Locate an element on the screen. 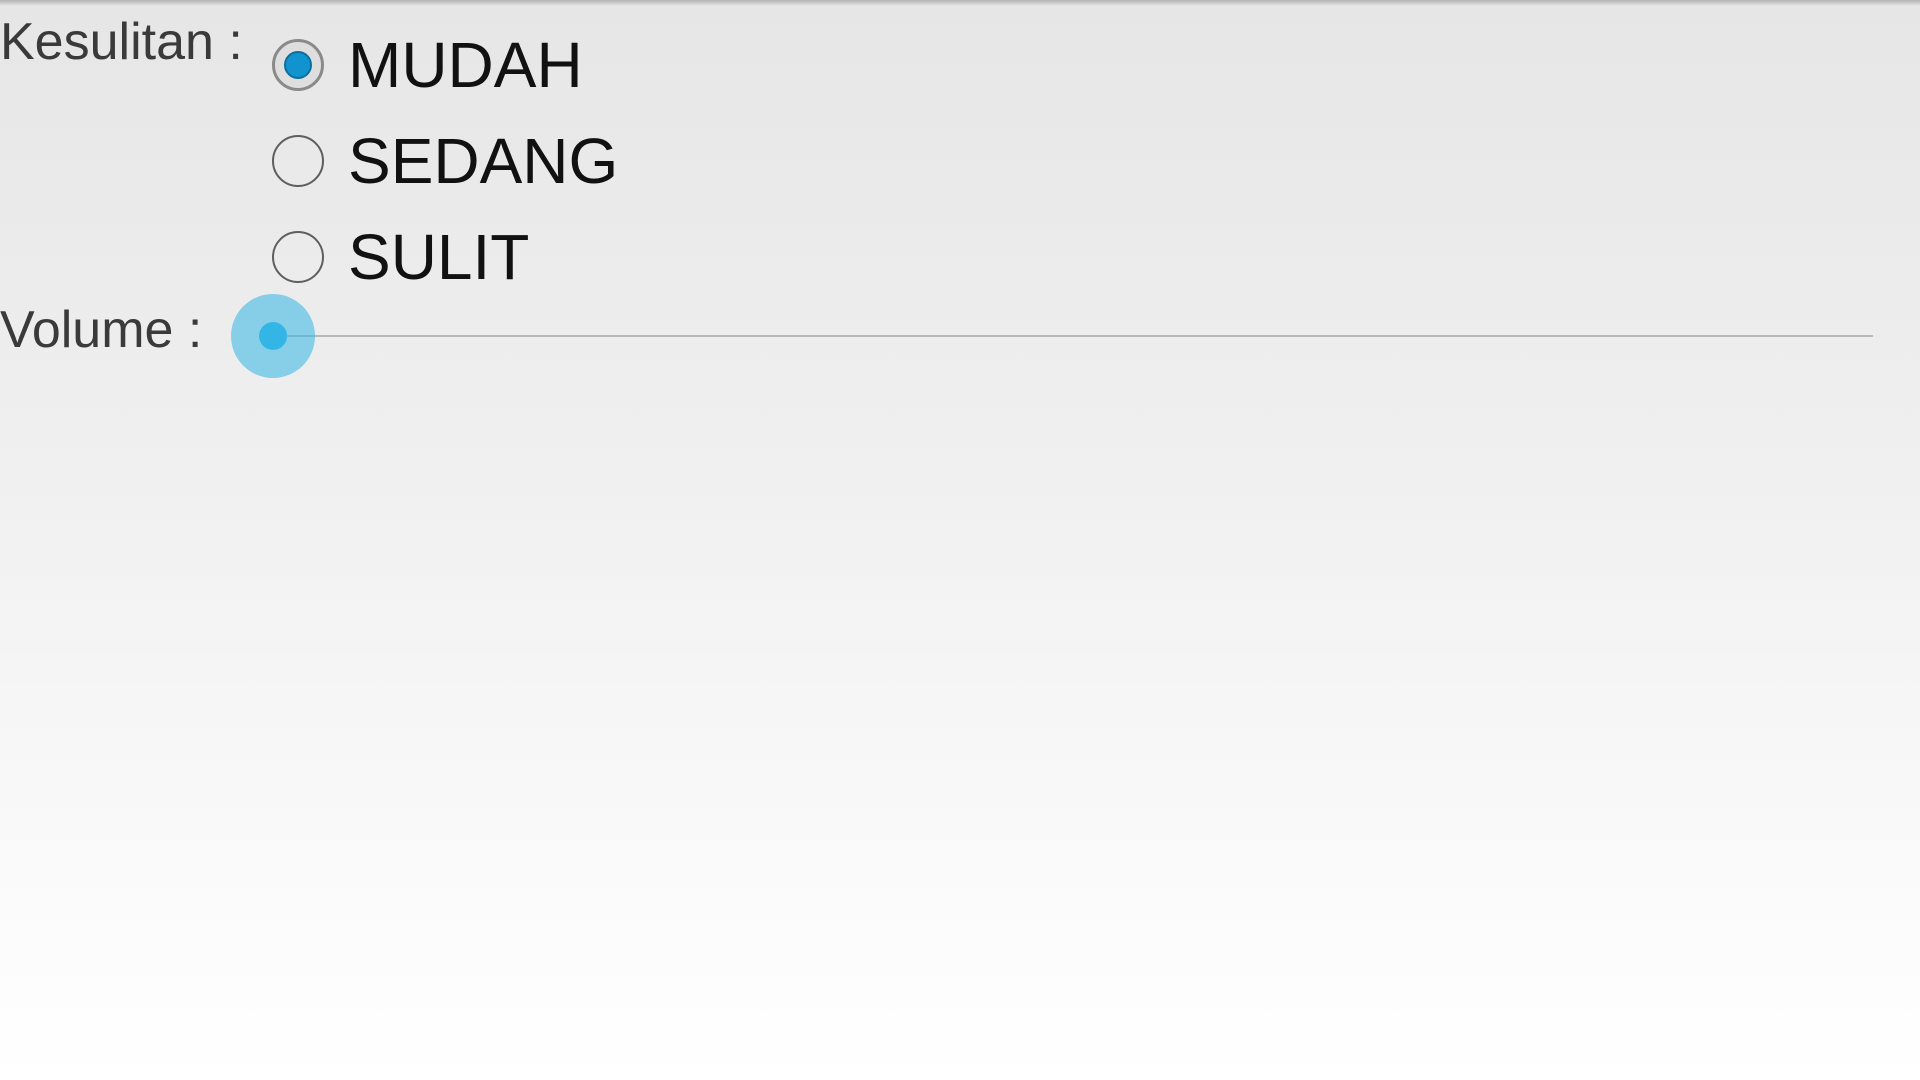 This screenshot has height=1080, width=1920. difficulty-label: Kesulitan : is located at coordinates (121, 42).